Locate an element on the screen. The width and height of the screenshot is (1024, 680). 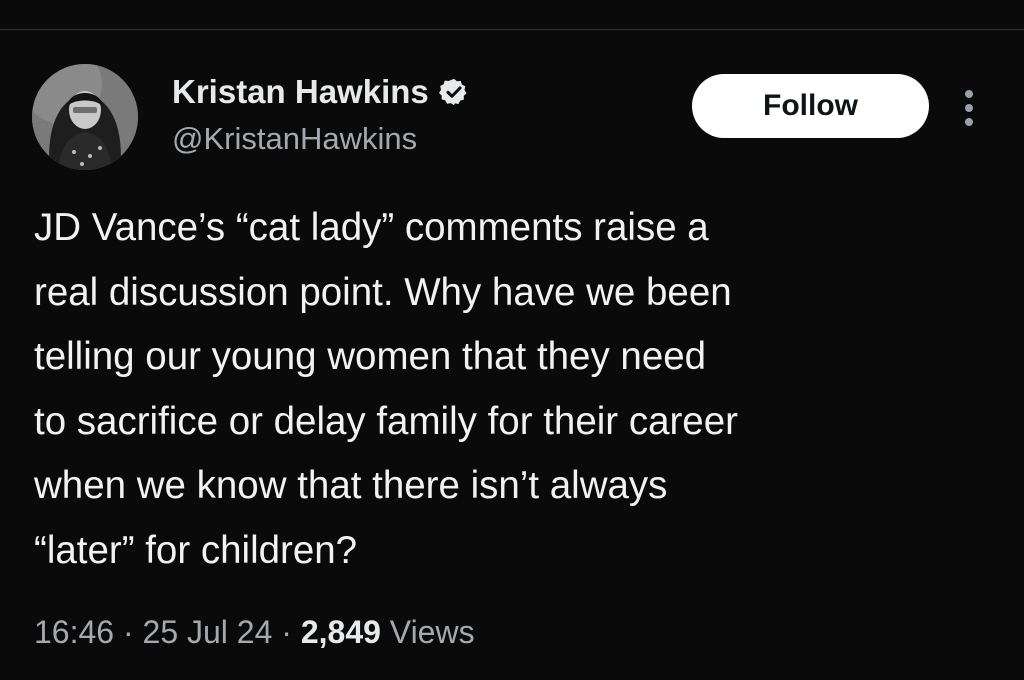
views-count: 2,849 is located at coordinates (341, 632).